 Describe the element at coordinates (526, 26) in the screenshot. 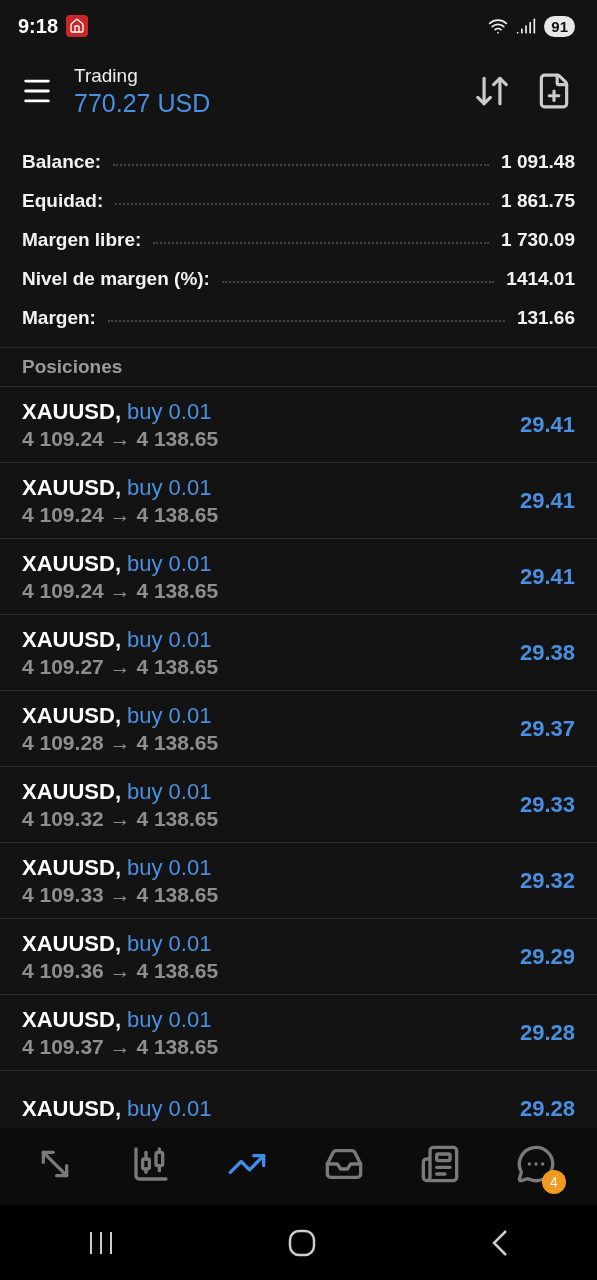

I see `signal-icon` at that location.